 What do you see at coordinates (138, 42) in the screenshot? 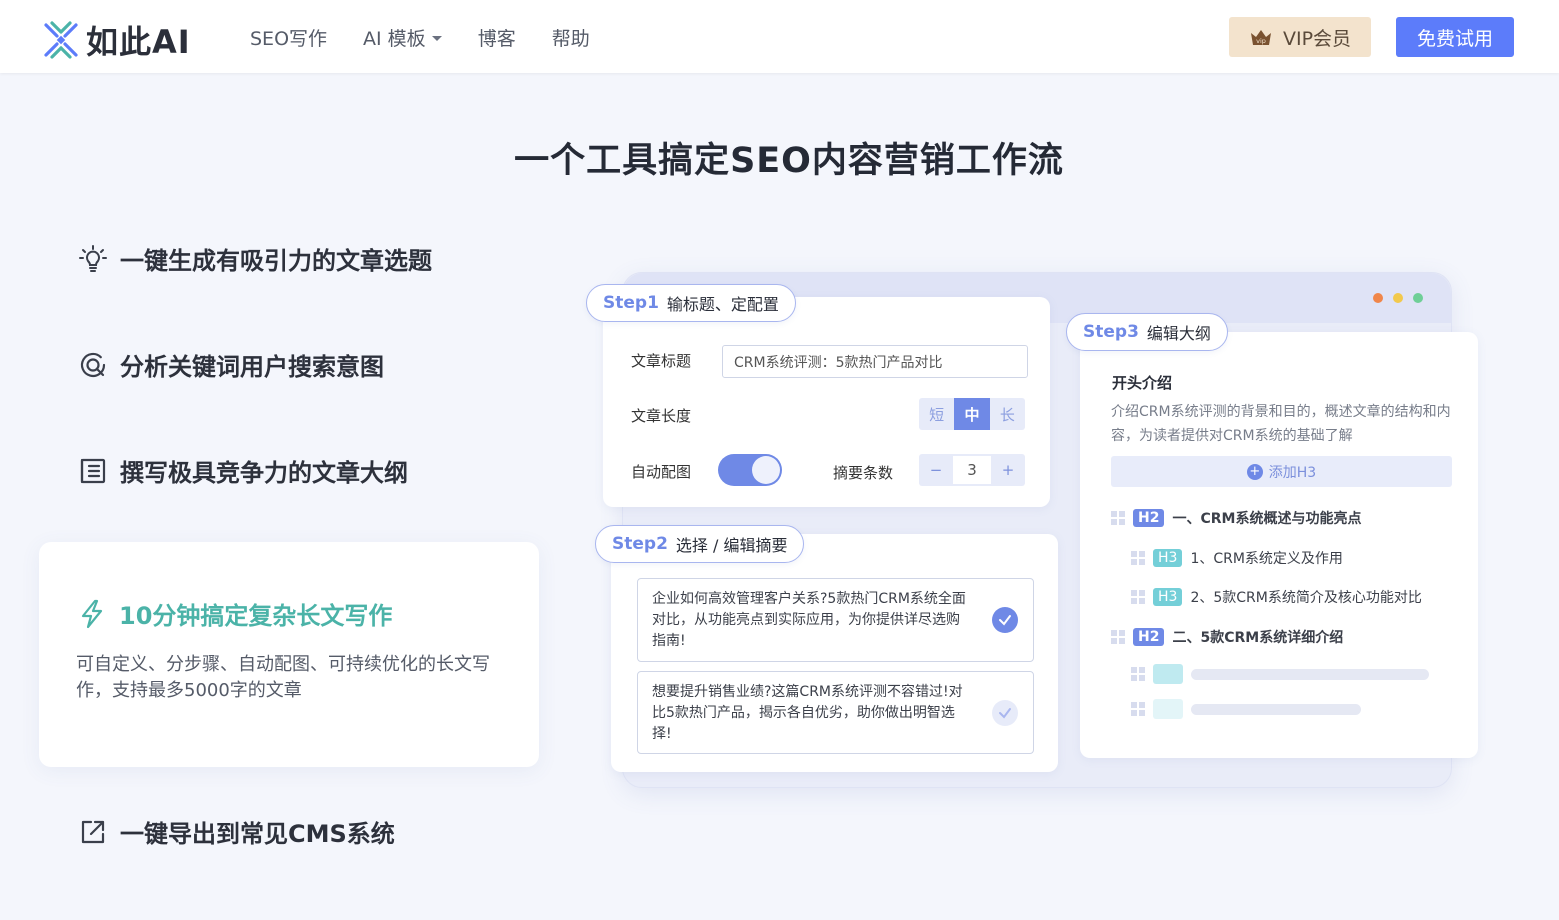
I see `logo-text: 如此AI` at bounding box center [138, 42].